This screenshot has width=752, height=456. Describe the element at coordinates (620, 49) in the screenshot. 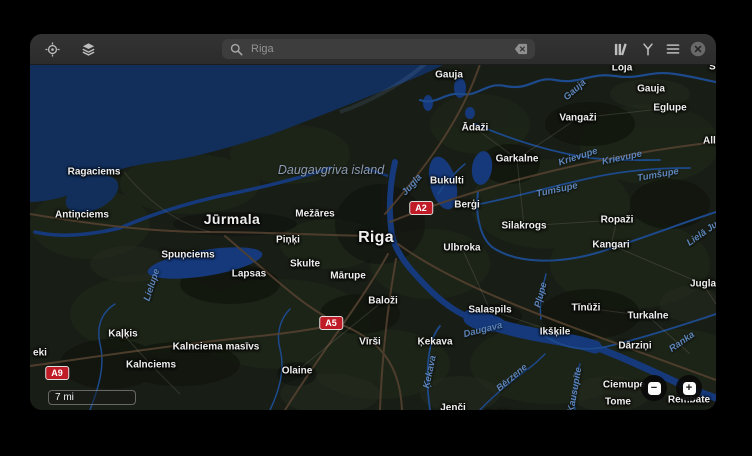

I see `bookmarks-icon` at that location.